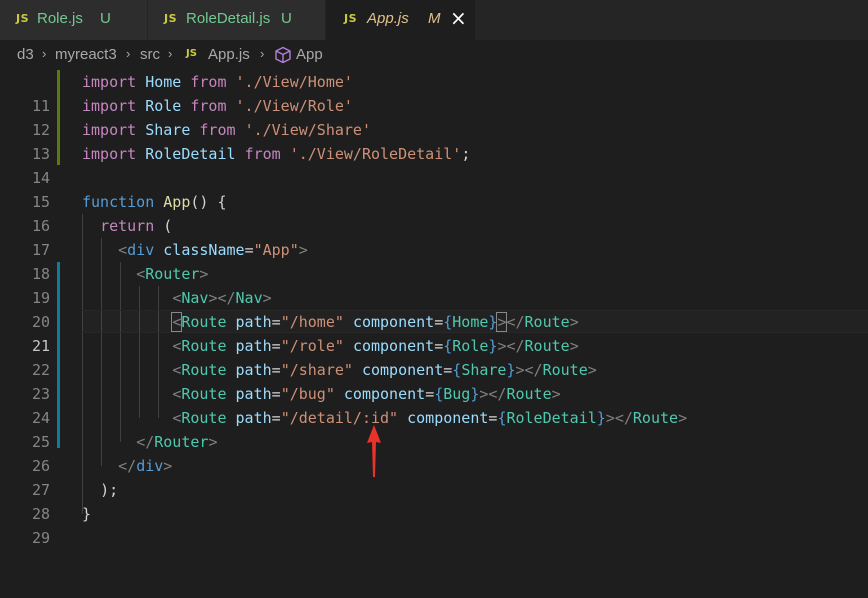  I want to click on code-text: <Nav></Nav>, so click(222, 298).